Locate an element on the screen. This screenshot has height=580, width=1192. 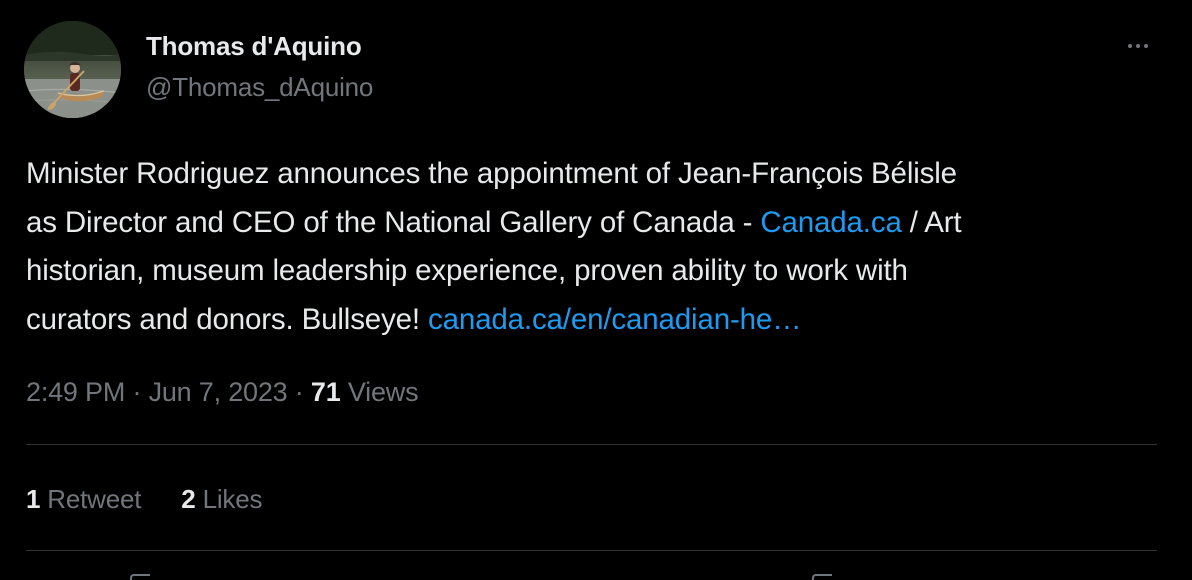
retweets-stat: 1 Retweet is located at coordinates (83, 499).